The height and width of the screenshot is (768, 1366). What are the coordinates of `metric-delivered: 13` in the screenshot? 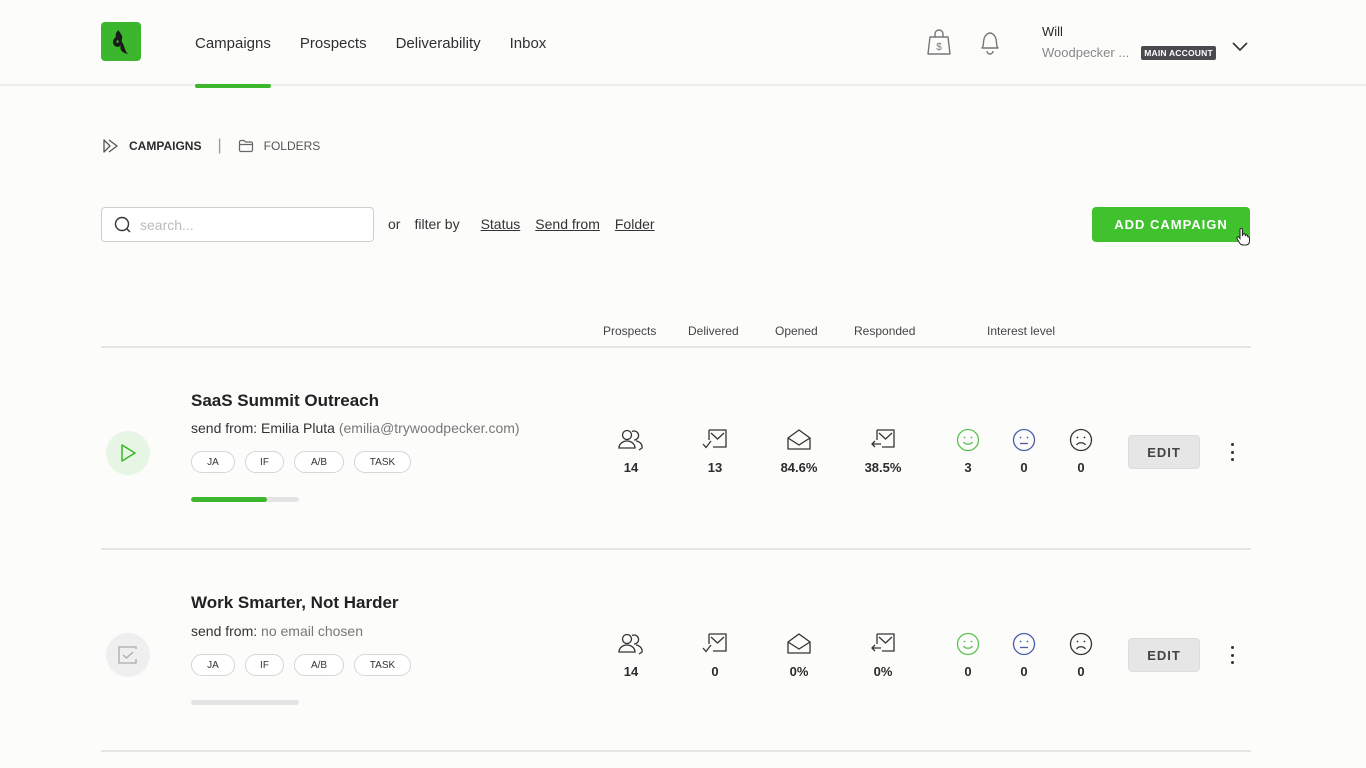 It's located at (715, 451).